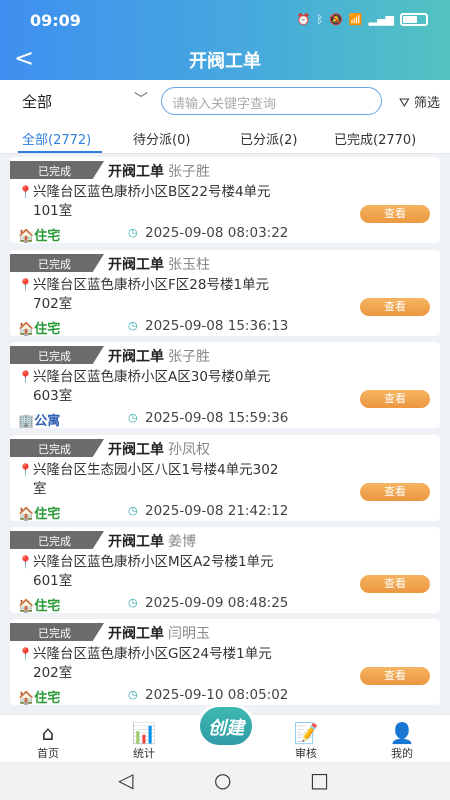 This screenshot has width=450, height=800. What do you see at coordinates (159, 449) in the screenshot?
I see `order-title: 开阀工单 孙凤权` at bounding box center [159, 449].